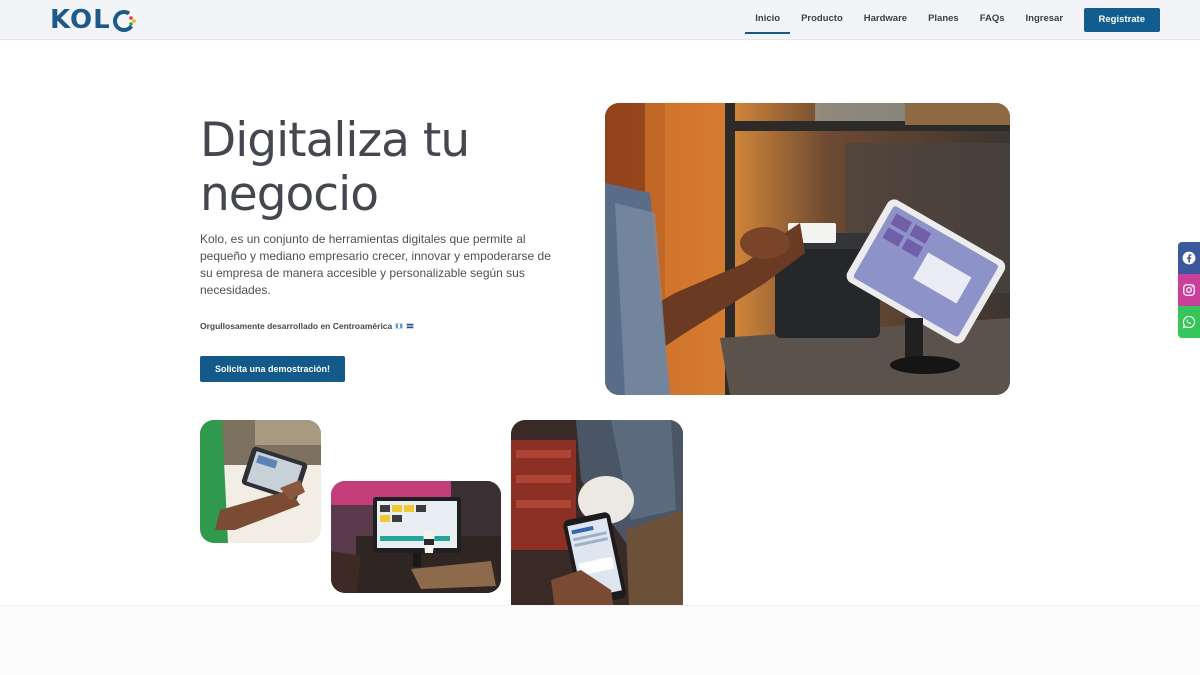  What do you see at coordinates (1121, 20) in the screenshot?
I see `register-button: Registrate` at bounding box center [1121, 20].